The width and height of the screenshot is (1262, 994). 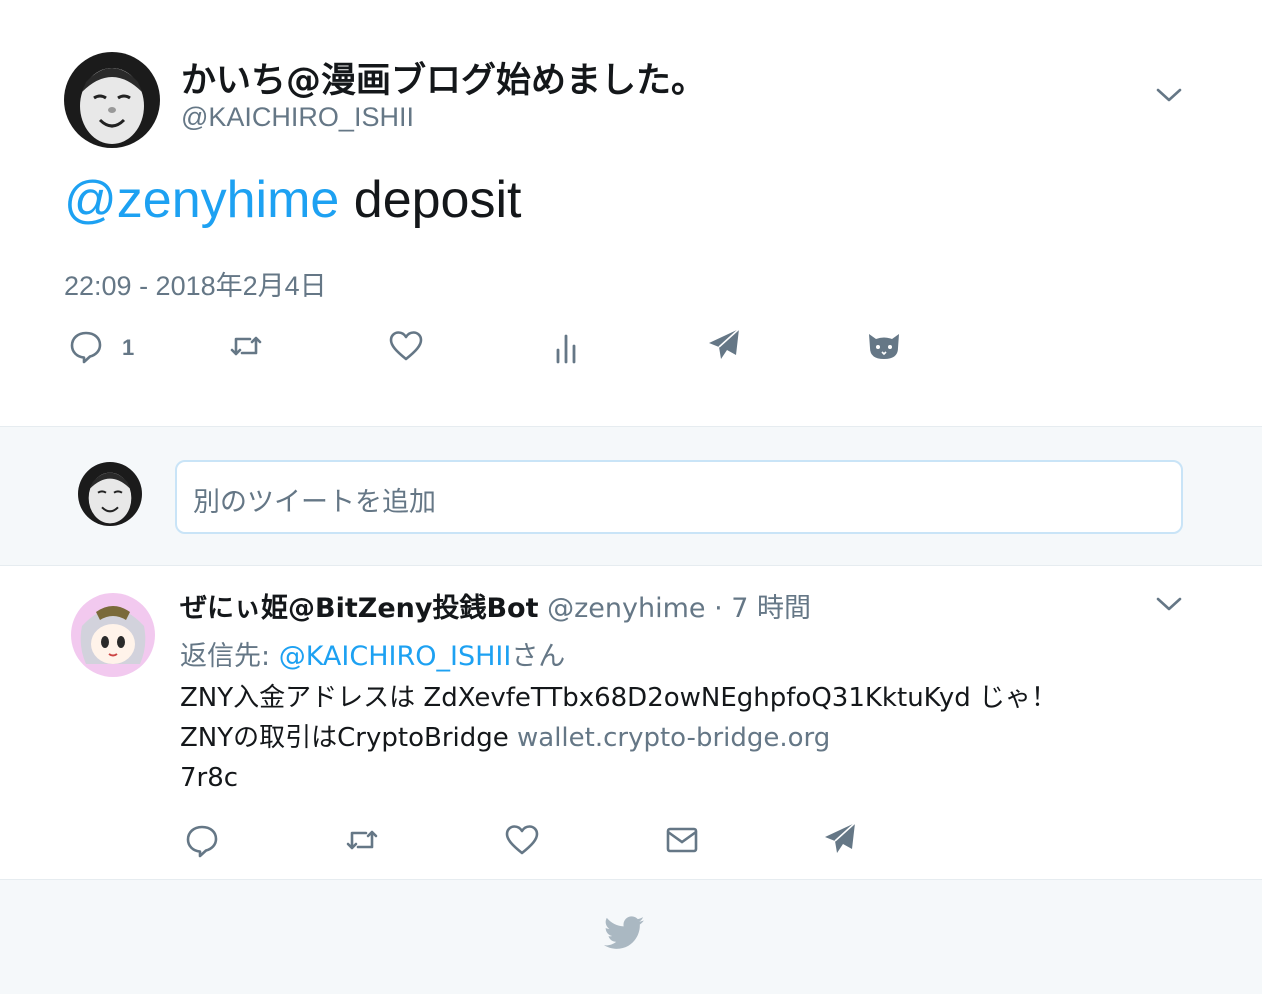 I want to click on bot-avatar, so click(x=113, y=635).